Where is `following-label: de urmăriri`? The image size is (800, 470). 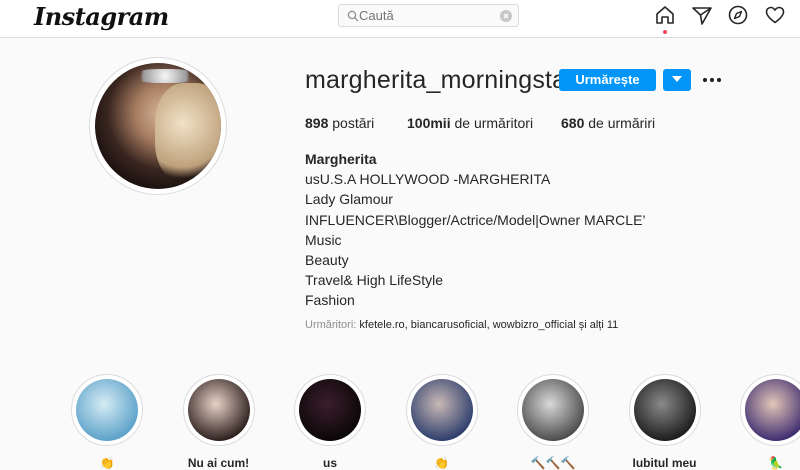 following-label: de urmăriri is located at coordinates (622, 123).